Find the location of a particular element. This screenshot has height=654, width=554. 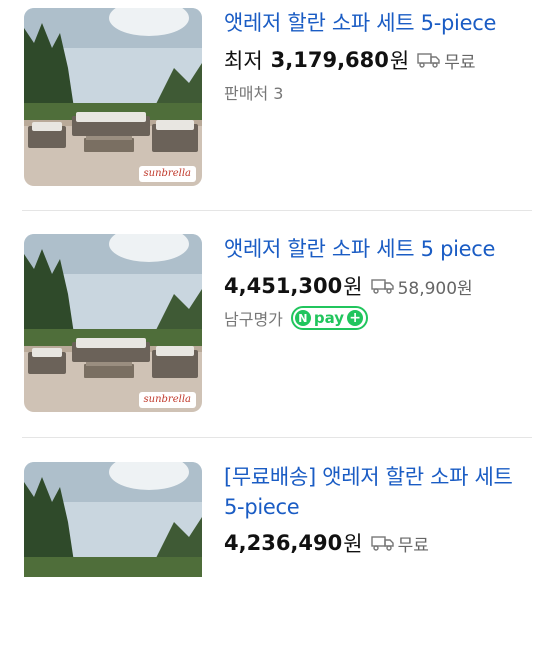

price-row: 최저 3,179,680 원 무료 is located at coordinates (350, 60).